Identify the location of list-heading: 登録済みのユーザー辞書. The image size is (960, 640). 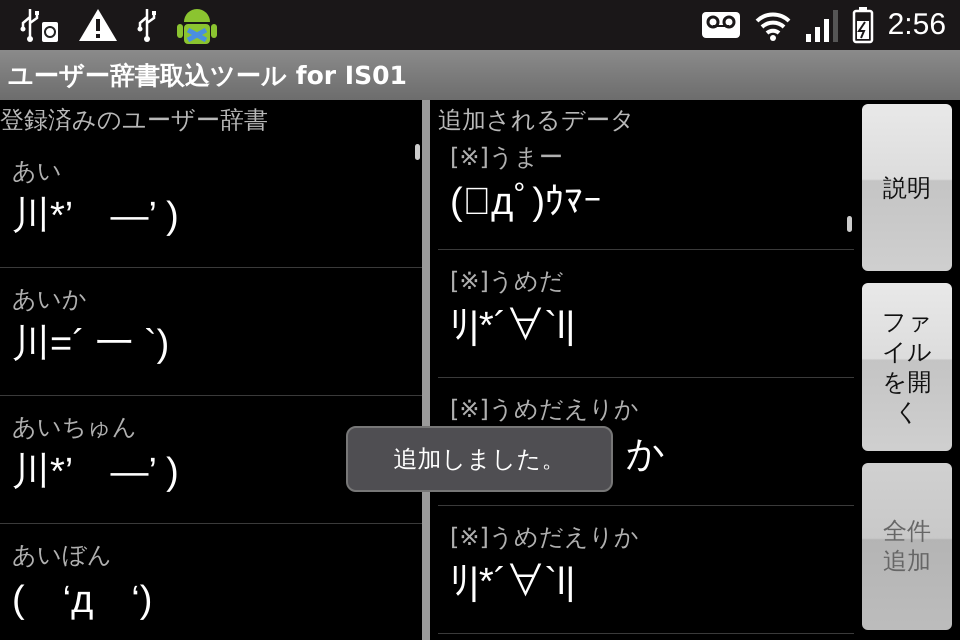
(134, 120).